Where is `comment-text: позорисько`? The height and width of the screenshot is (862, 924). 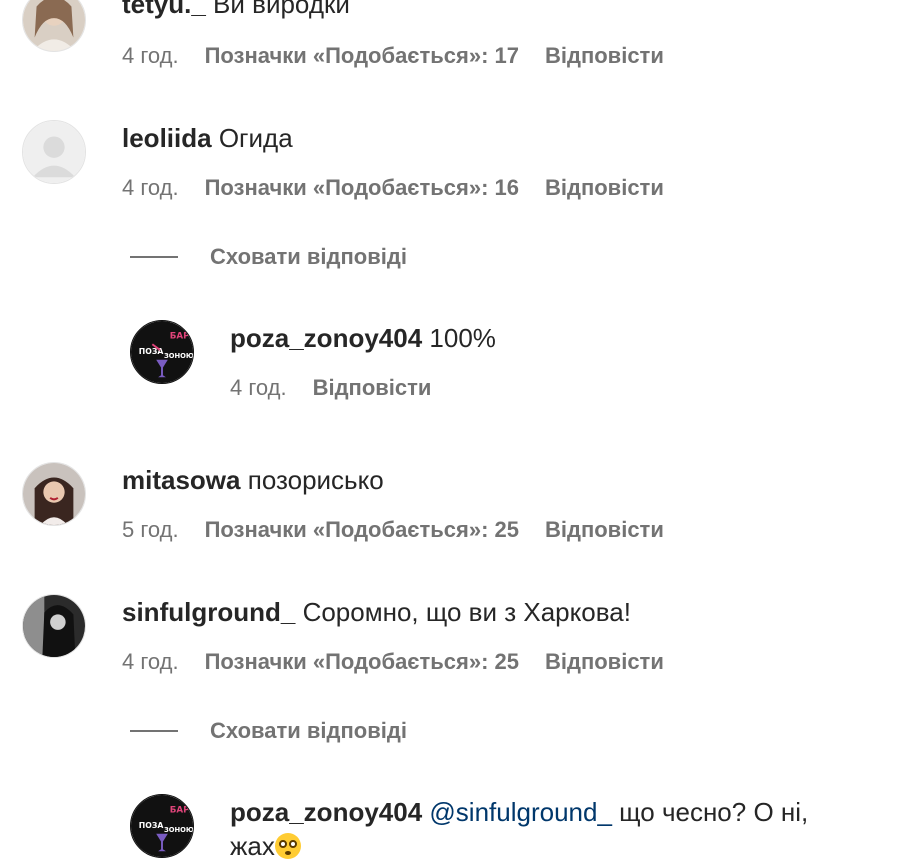
comment-text: позорисько is located at coordinates (315, 480).